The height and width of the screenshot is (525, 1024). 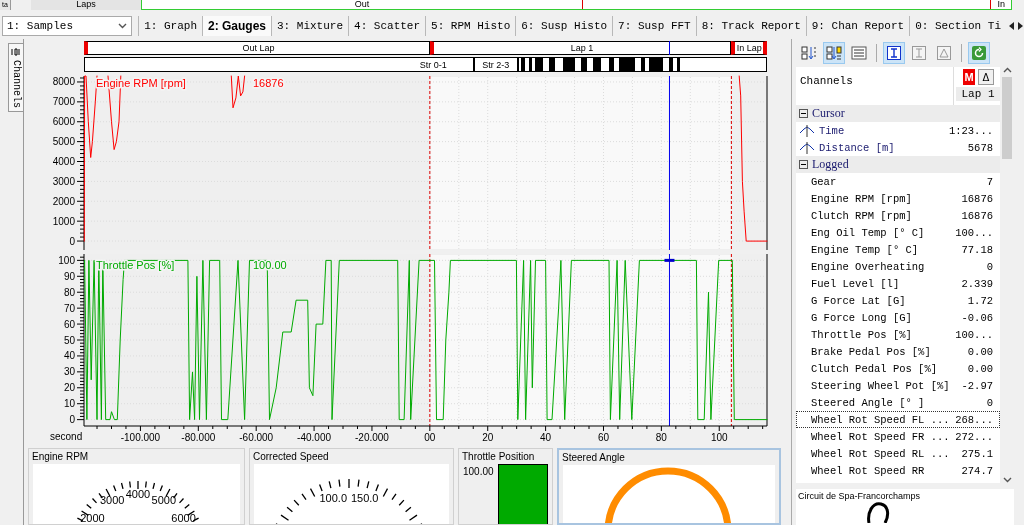 I want to click on group-label: Cursor, so click(x=828, y=113).